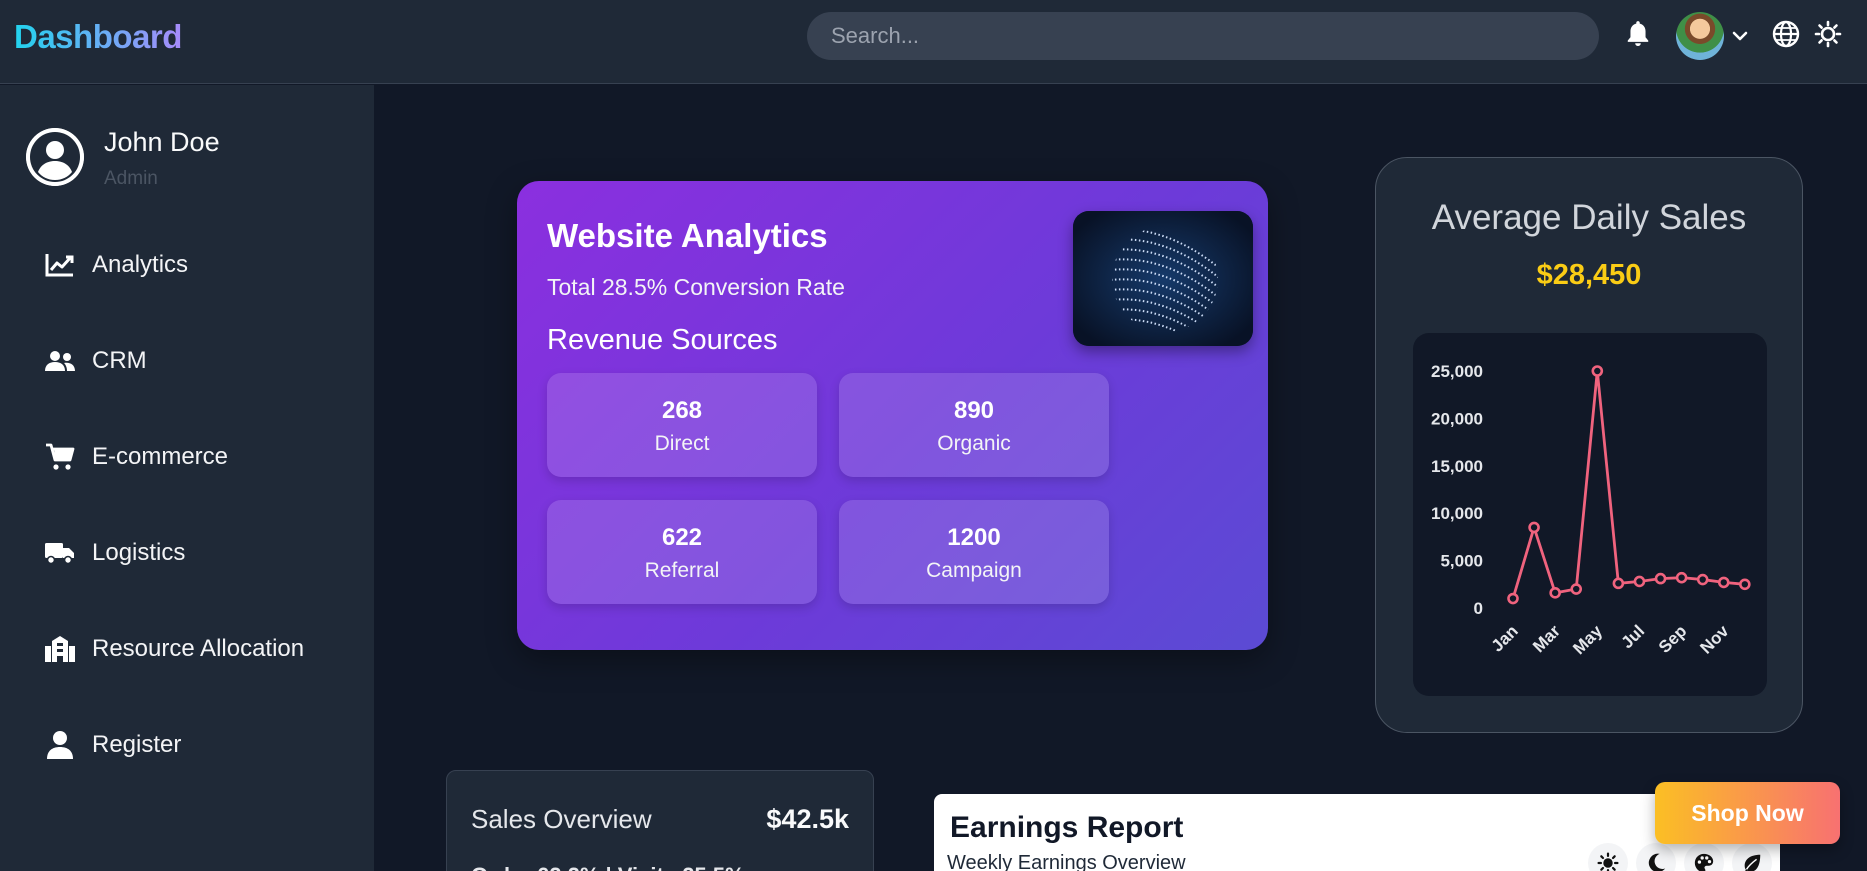  What do you see at coordinates (119, 360) in the screenshot?
I see `sidebar-item-label: CRM` at bounding box center [119, 360].